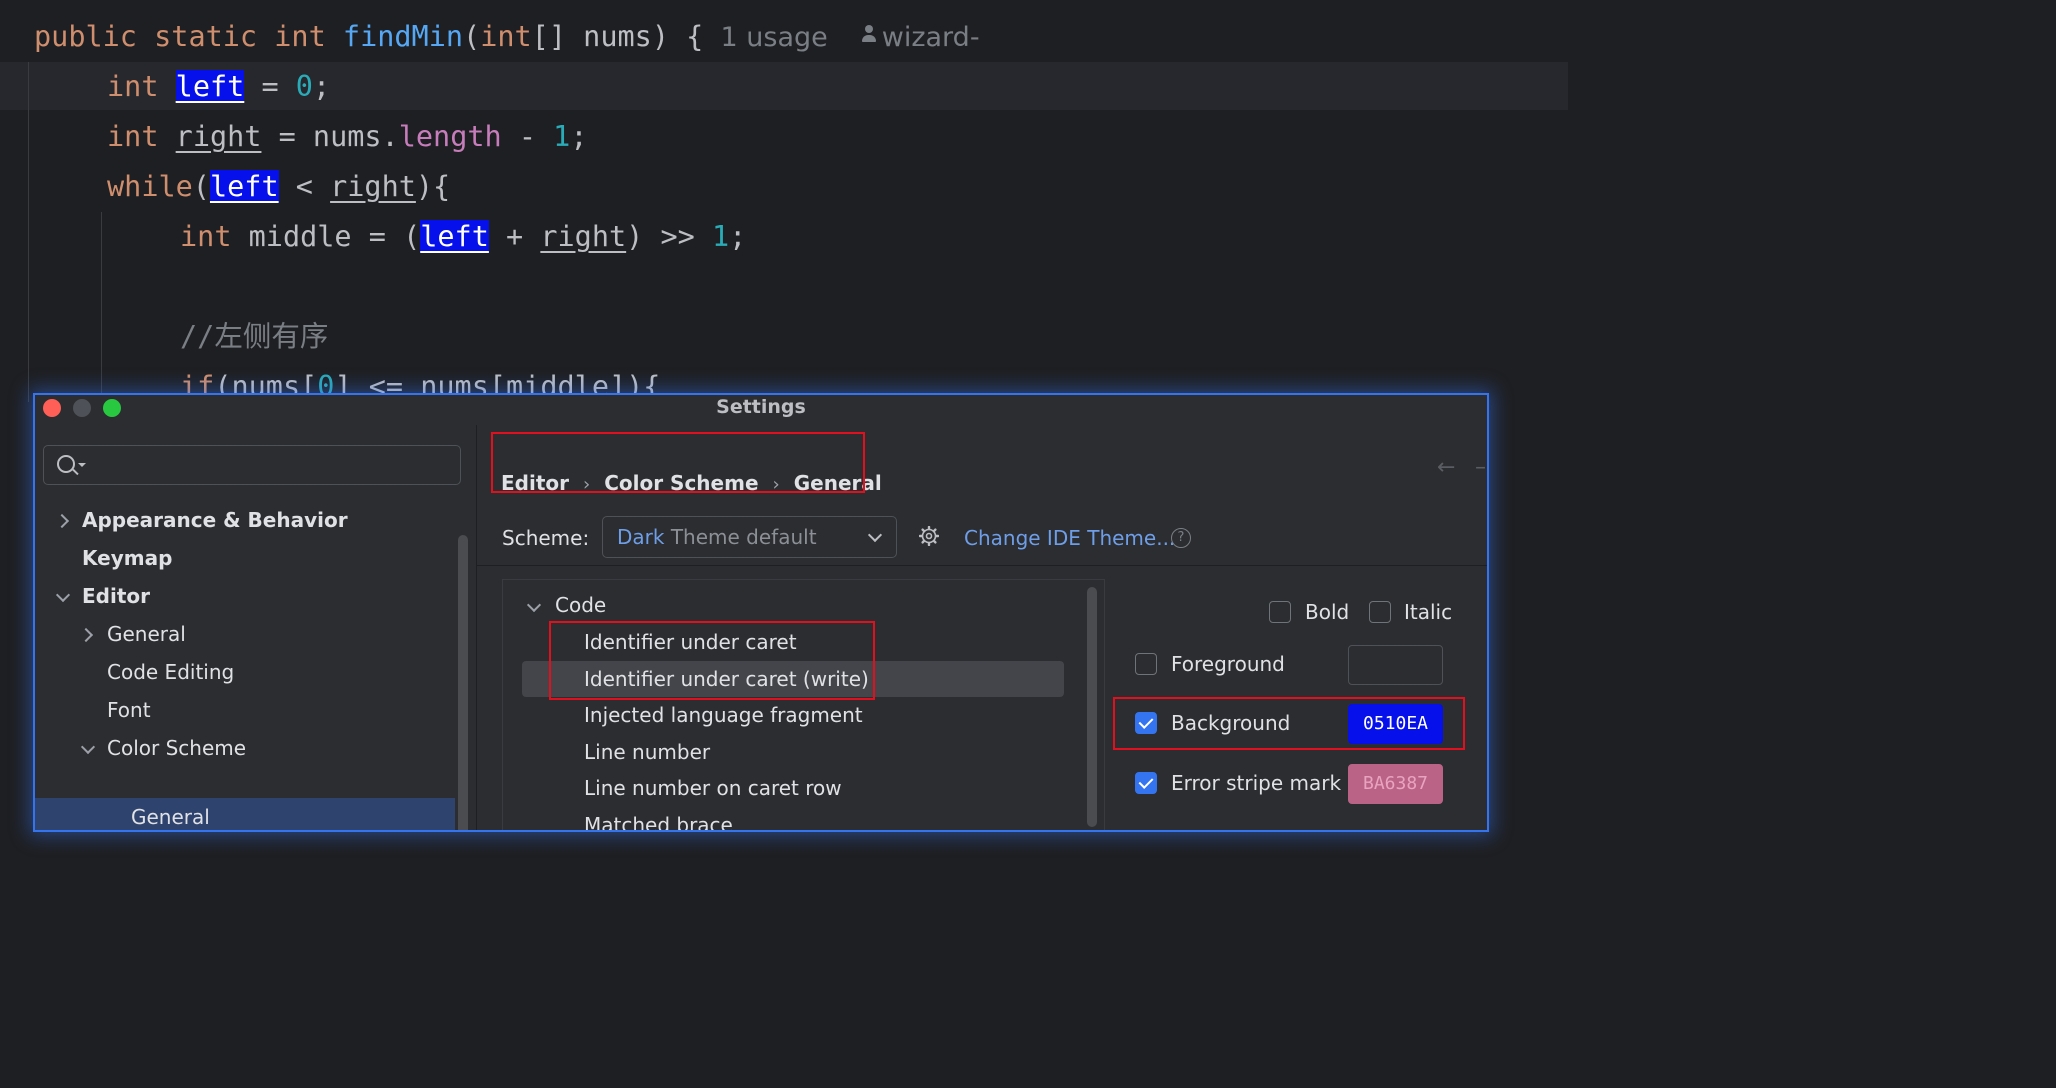 This screenshot has width=2056, height=1088. I want to click on code-line-4: while(left < right){, so click(278, 187).